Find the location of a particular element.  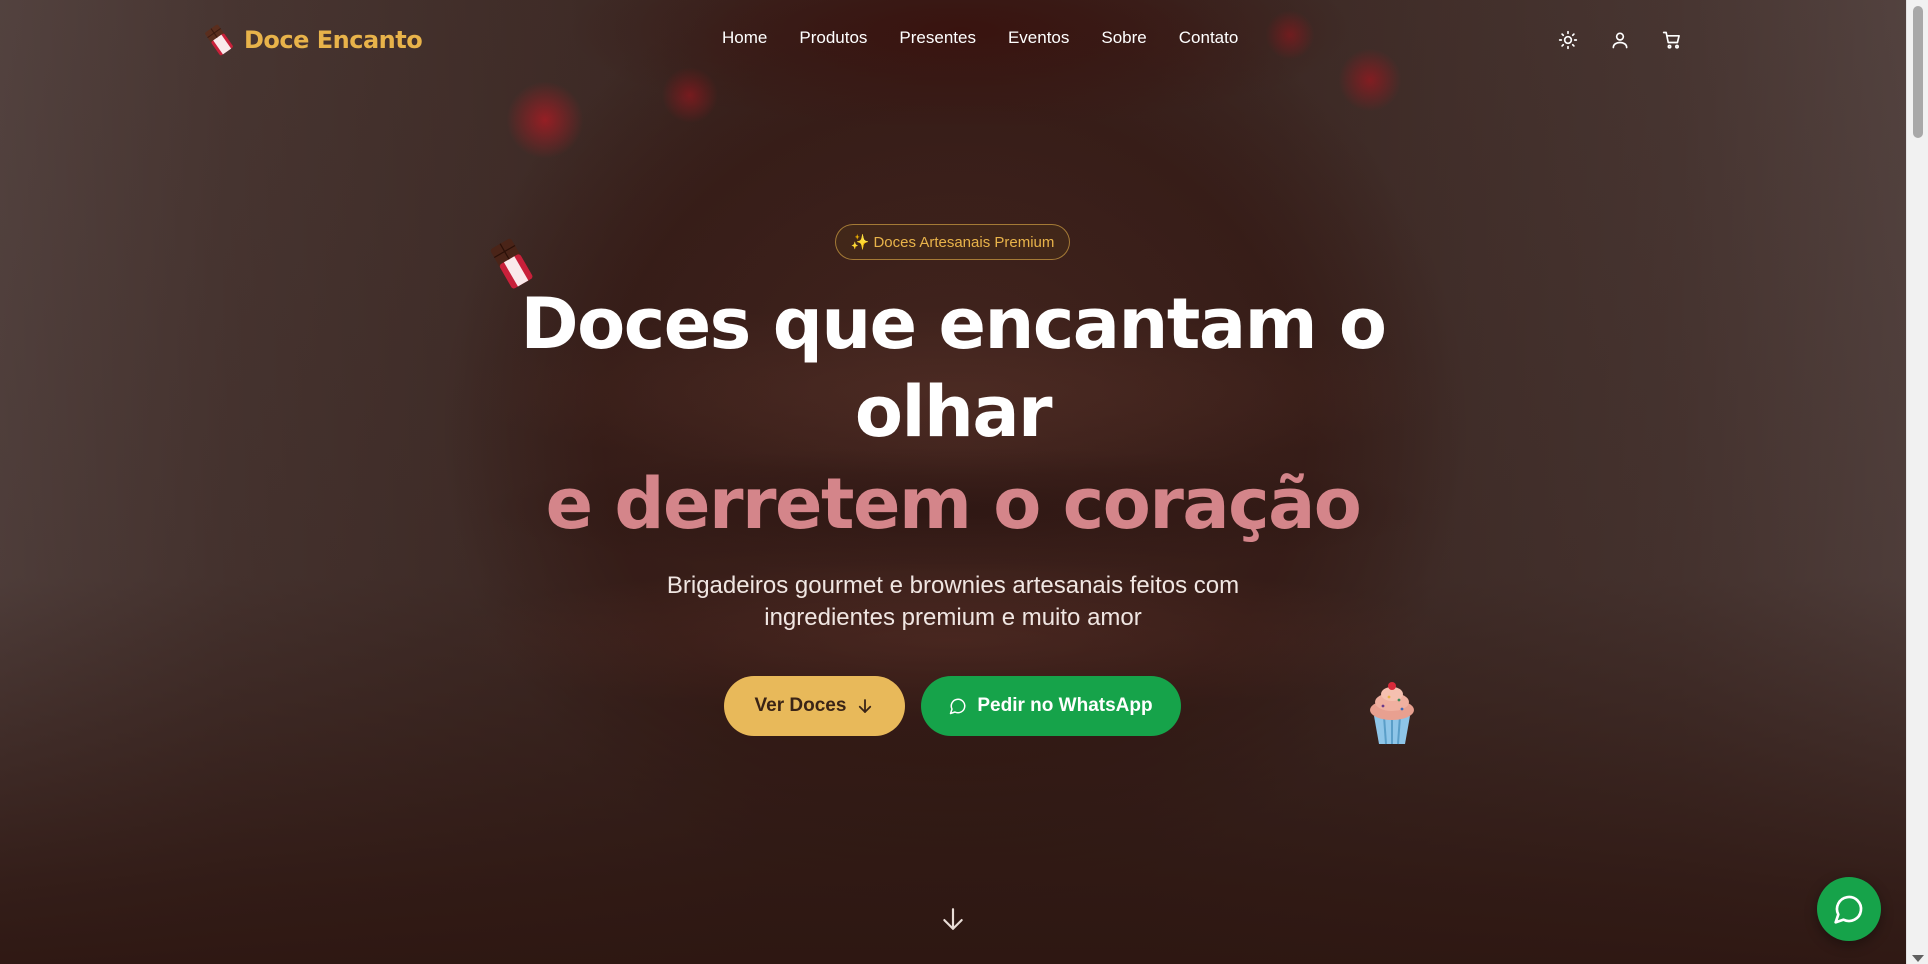

whatsapp-order-label: Pedir no WhatsApp is located at coordinates (1065, 705).